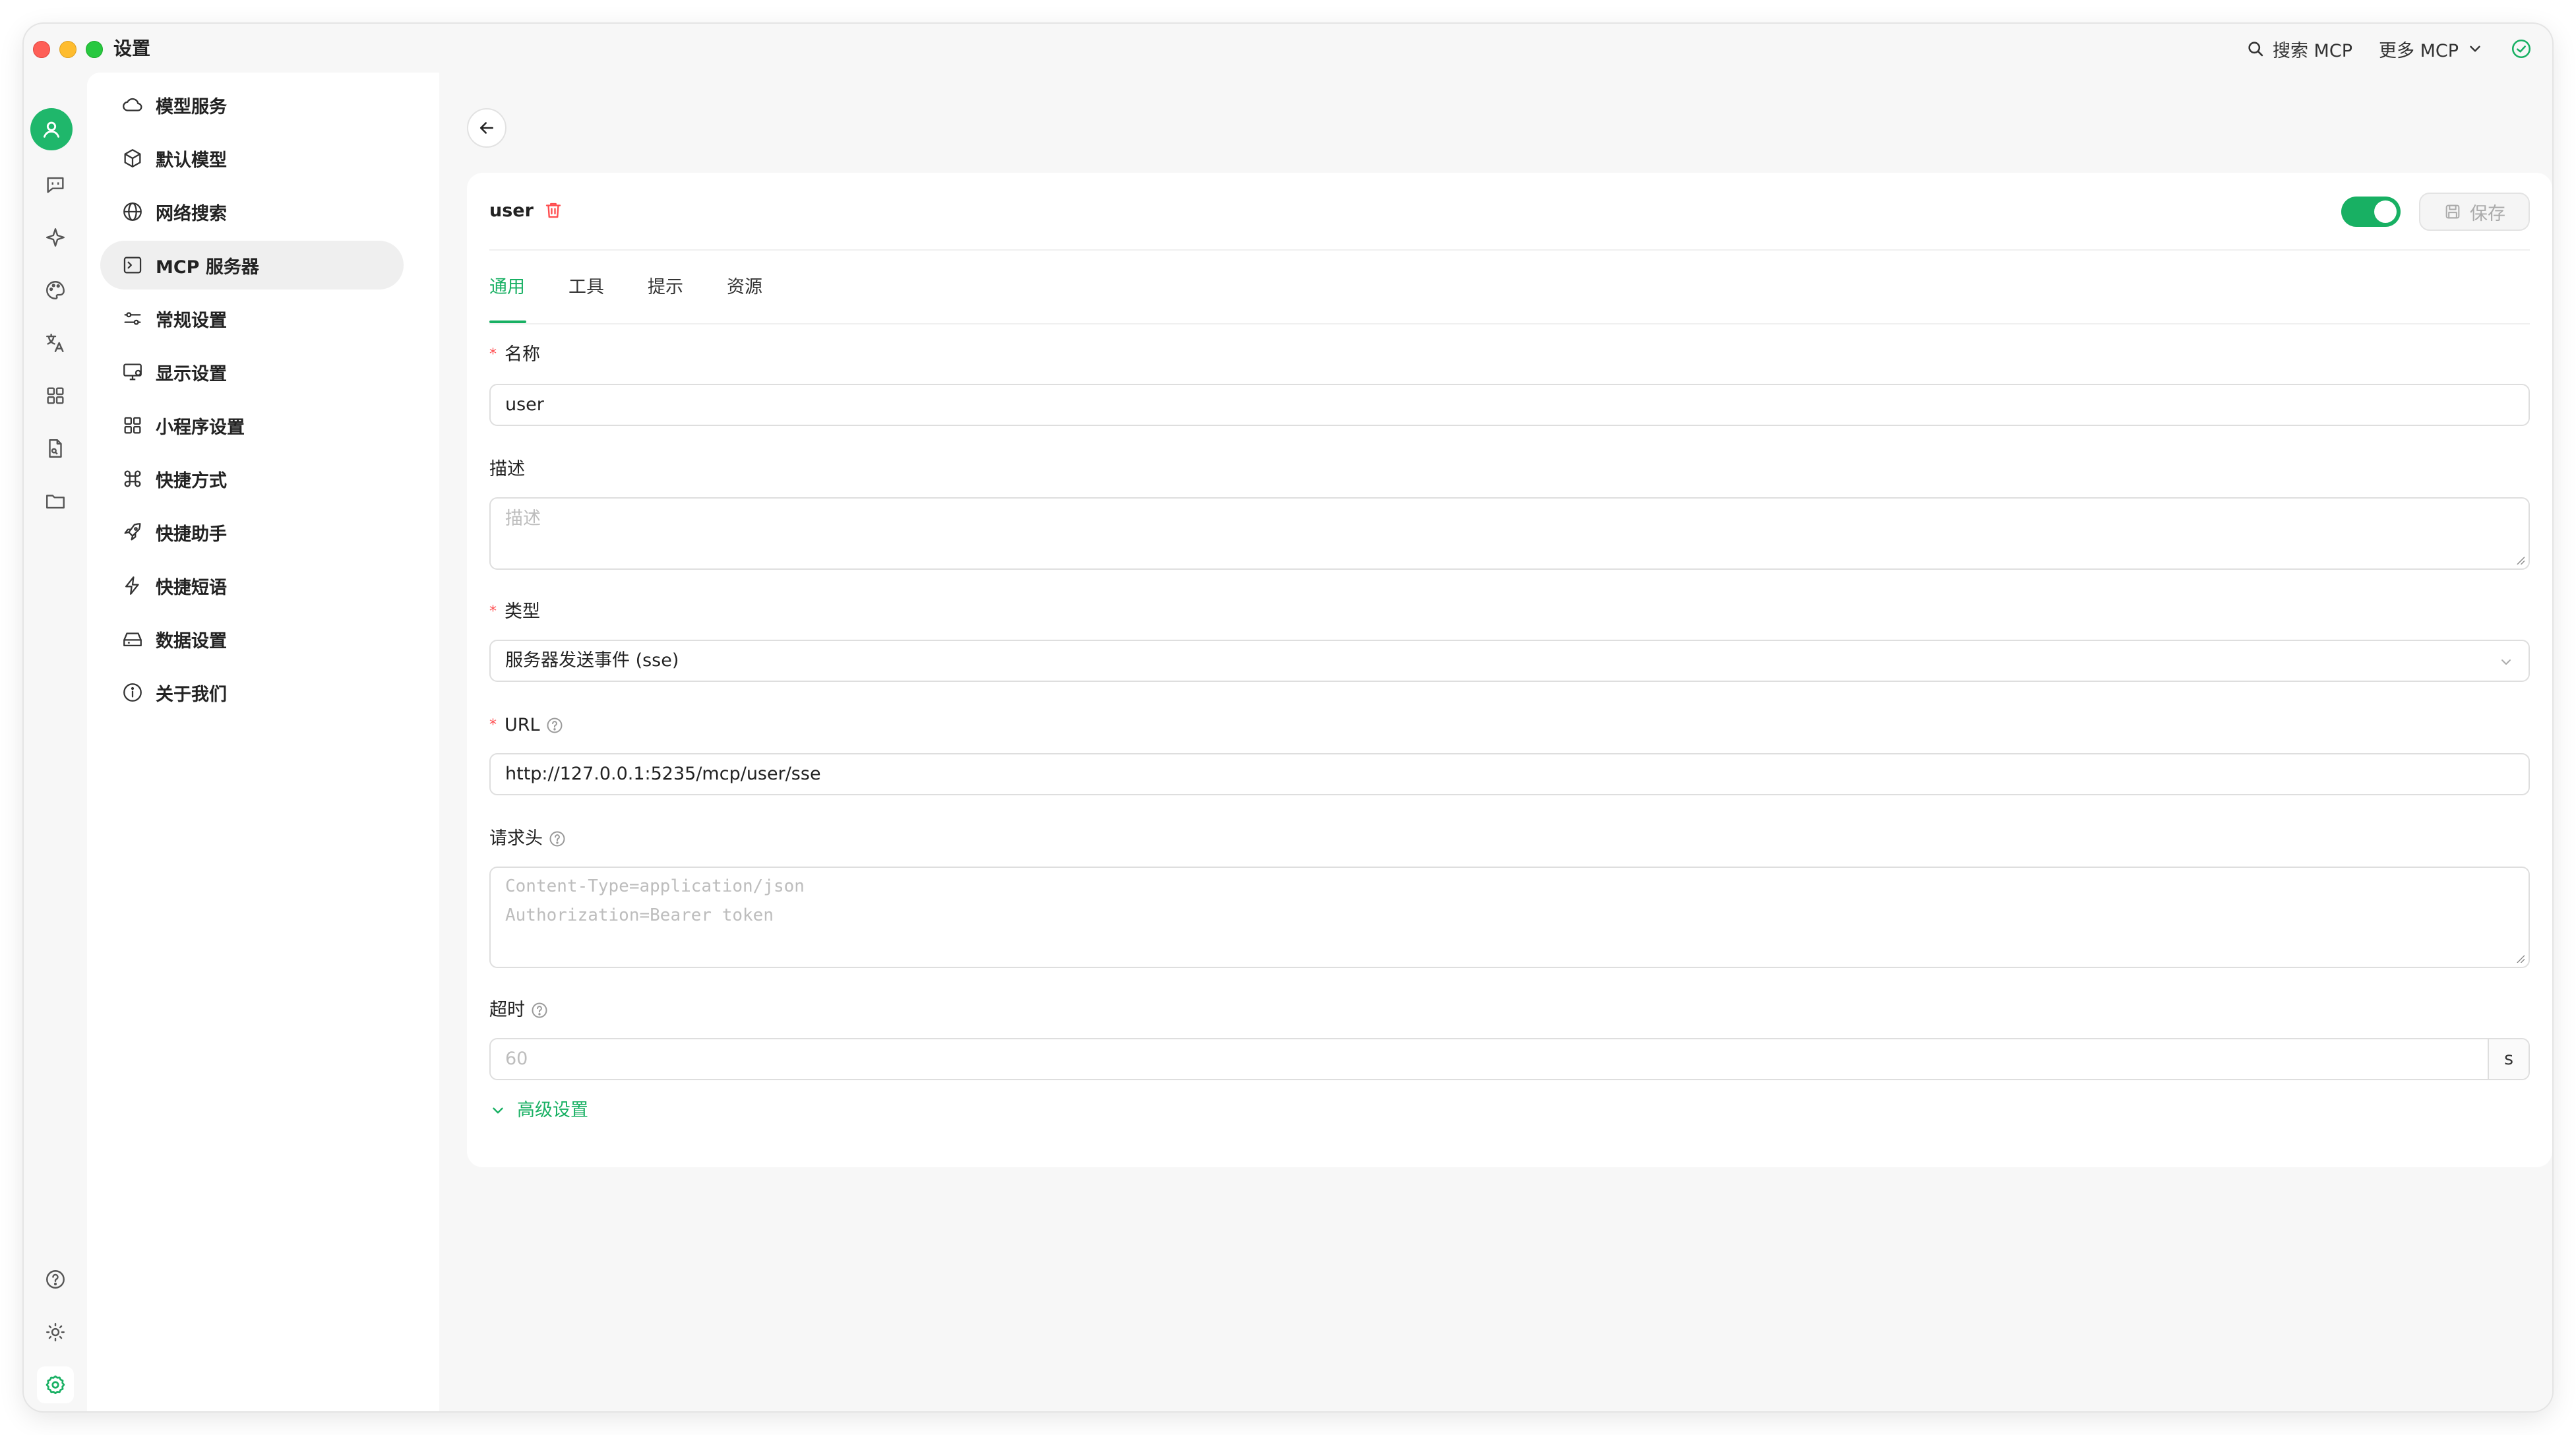  Describe the element at coordinates (252, 639) in the screenshot. I see `nav-item-data-settings: 数据设置` at that location.